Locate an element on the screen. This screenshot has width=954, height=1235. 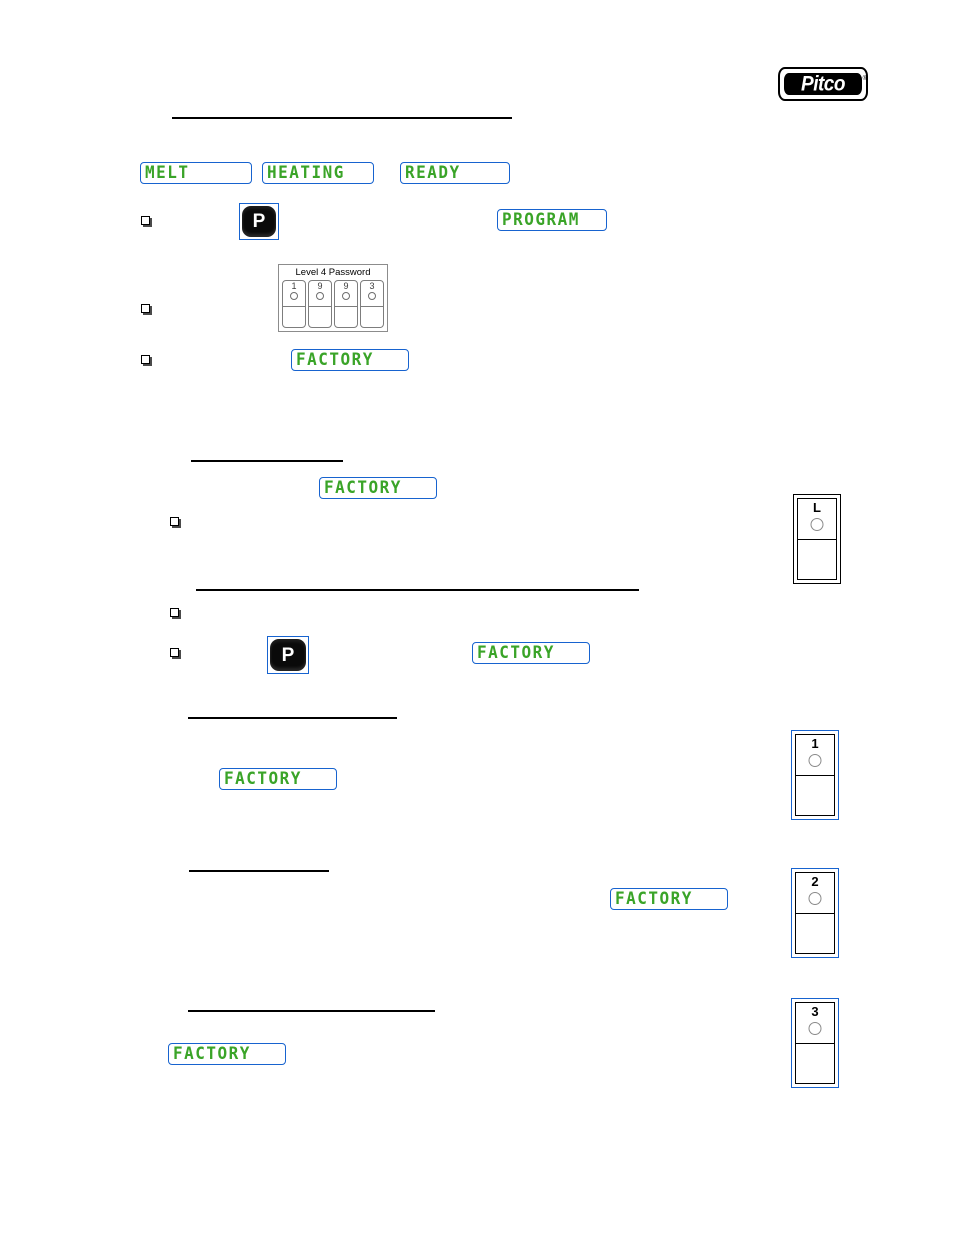
keypad-key-row: 1993 is located at coordinates (333, 304).